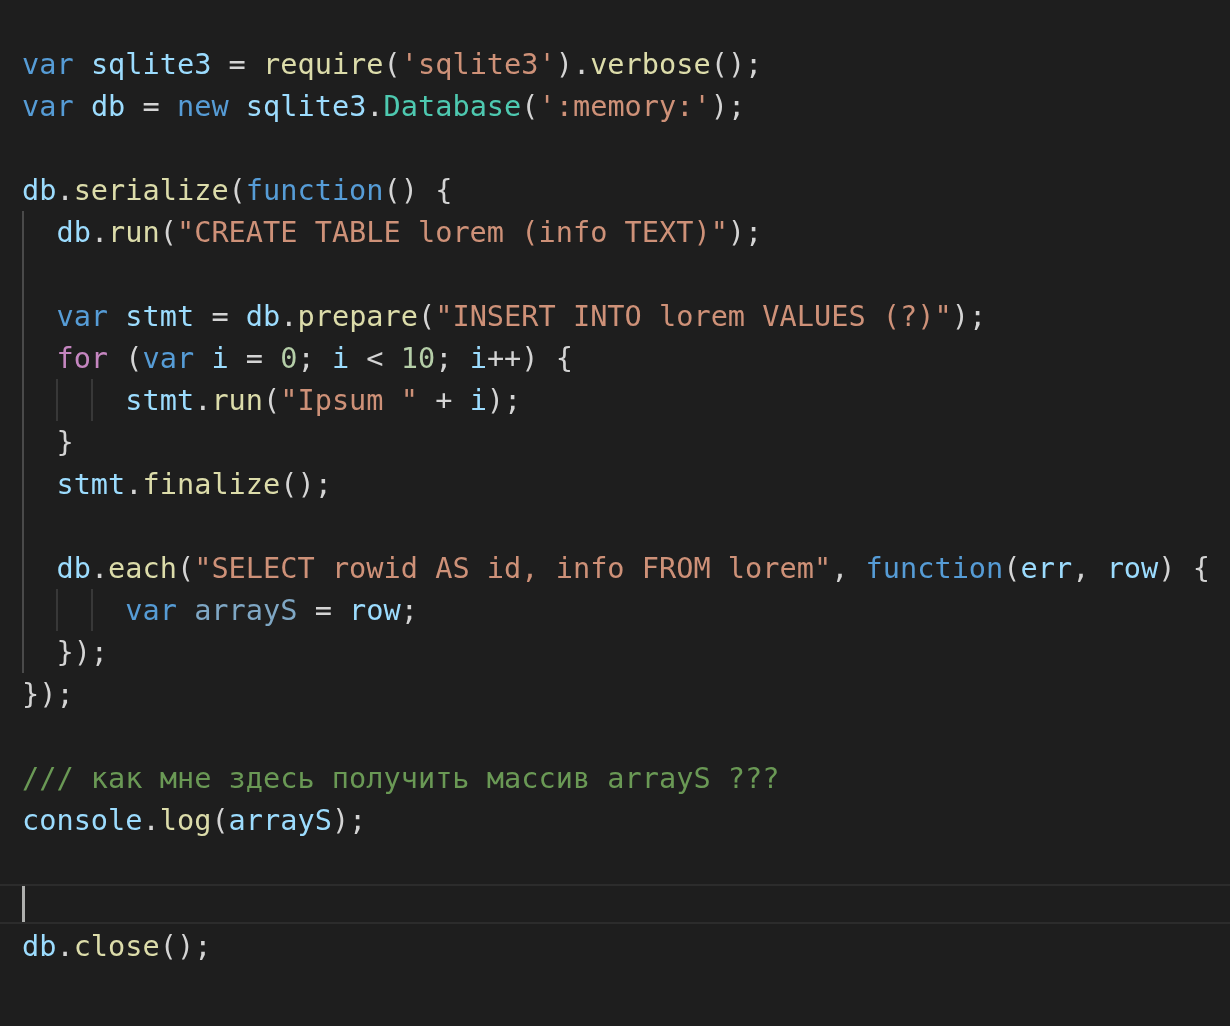  What do you see at coordinates (384, 106) in the screenshot?
I see `code-line: var db = new sqlite3.Database(':memory:');` at bounding box center [384, 106].